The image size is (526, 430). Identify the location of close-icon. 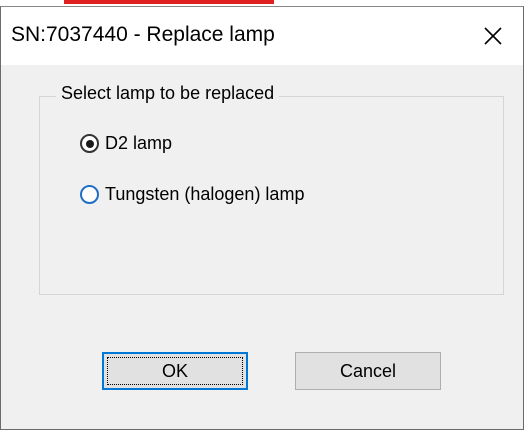
(493, 36).